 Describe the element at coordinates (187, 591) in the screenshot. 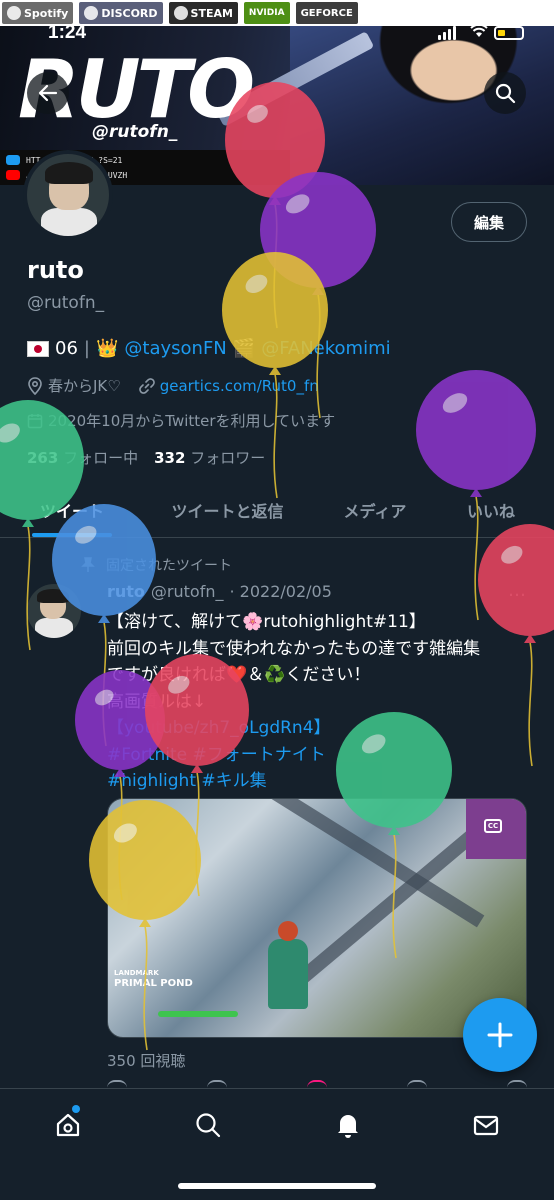

I see `tweet-author-handle: @rutofn_` at that location.